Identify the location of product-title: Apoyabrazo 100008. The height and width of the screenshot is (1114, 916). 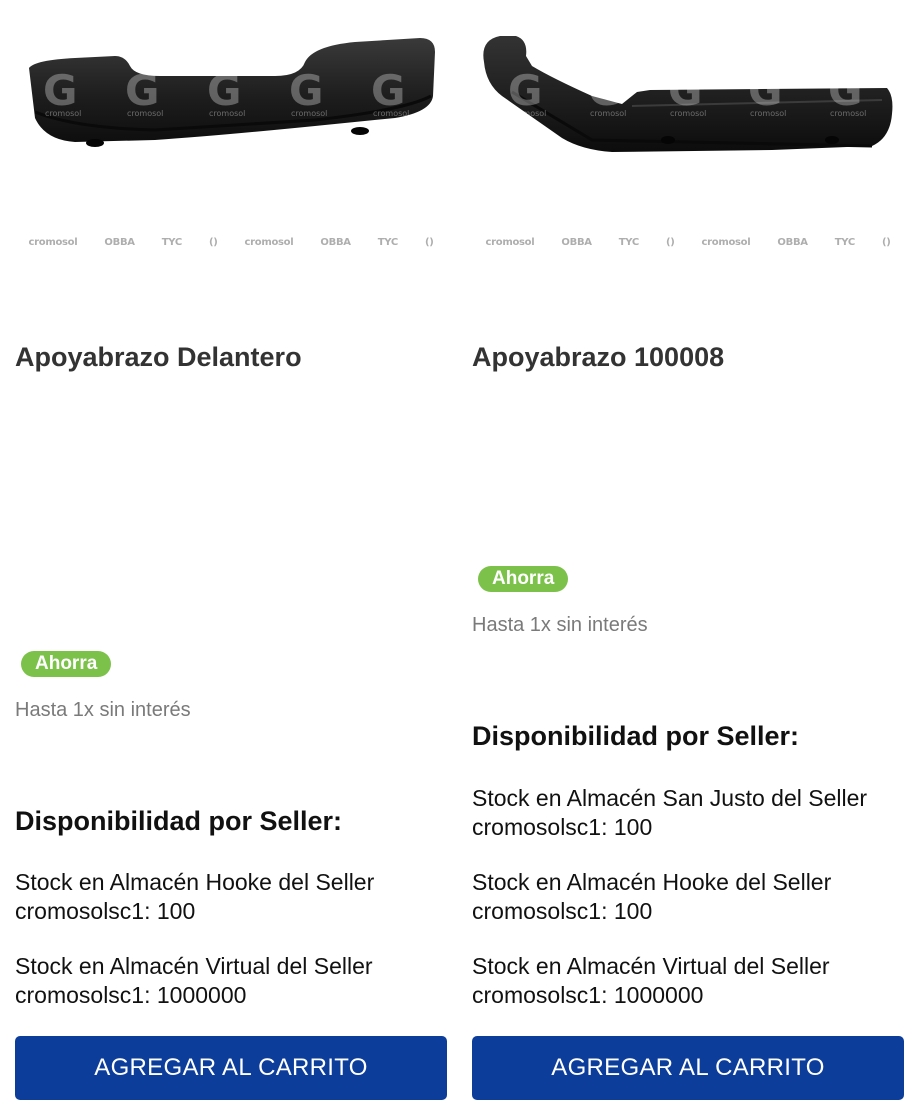
(688, 357).